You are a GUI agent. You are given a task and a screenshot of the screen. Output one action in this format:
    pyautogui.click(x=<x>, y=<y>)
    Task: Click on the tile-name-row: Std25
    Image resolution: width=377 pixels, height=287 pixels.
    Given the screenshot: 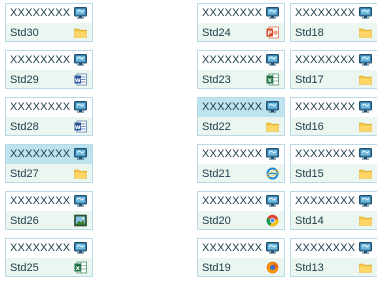 What is the action you would take?
    pyautogui.click(x=49, y=267)
    